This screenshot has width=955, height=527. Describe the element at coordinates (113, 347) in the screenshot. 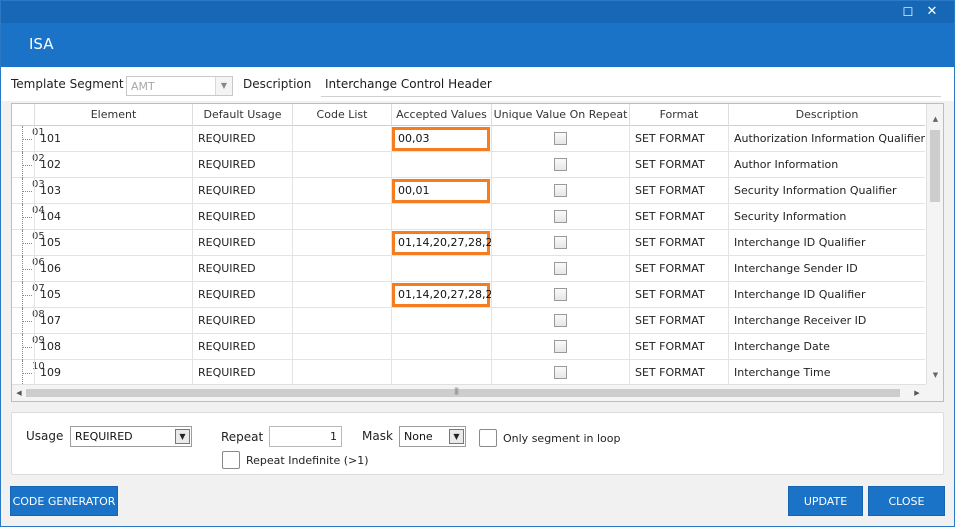

I see `element-cell: 108` at that location.